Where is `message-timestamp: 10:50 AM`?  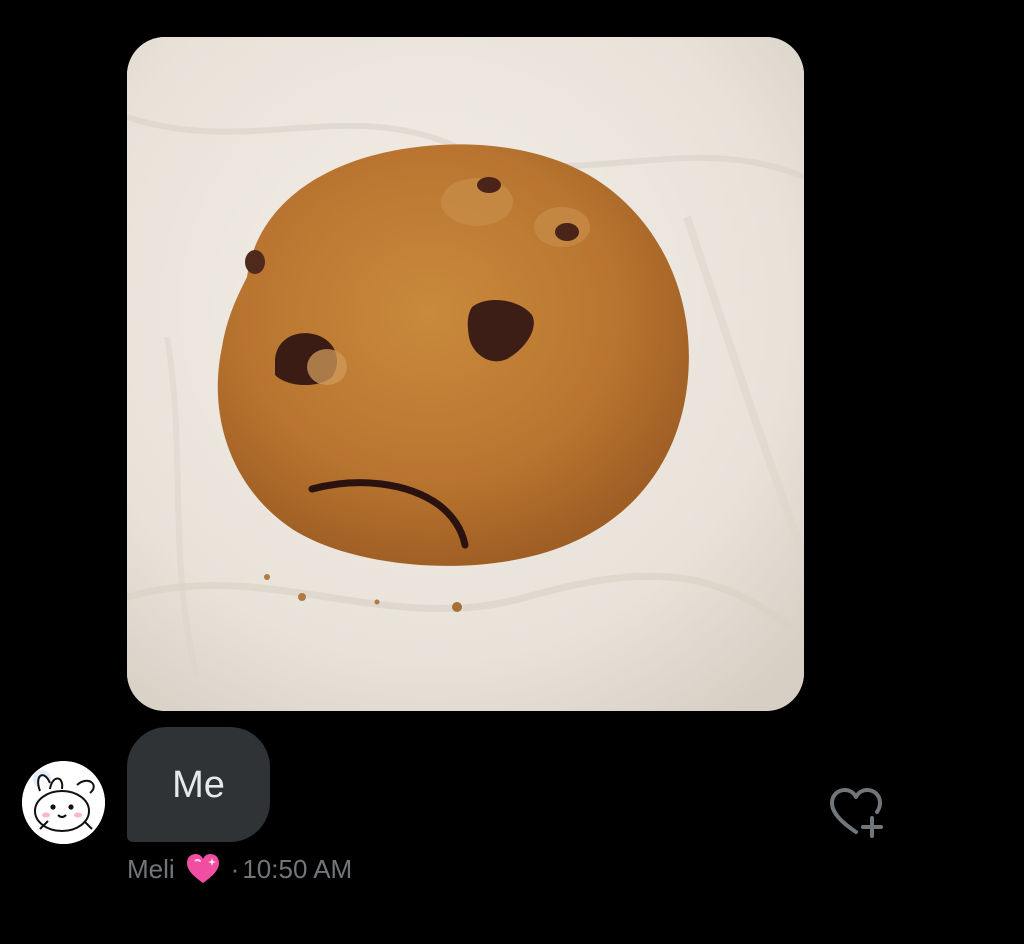 message-timestamp: 10:50 AM is located at coordinates (297, 868).